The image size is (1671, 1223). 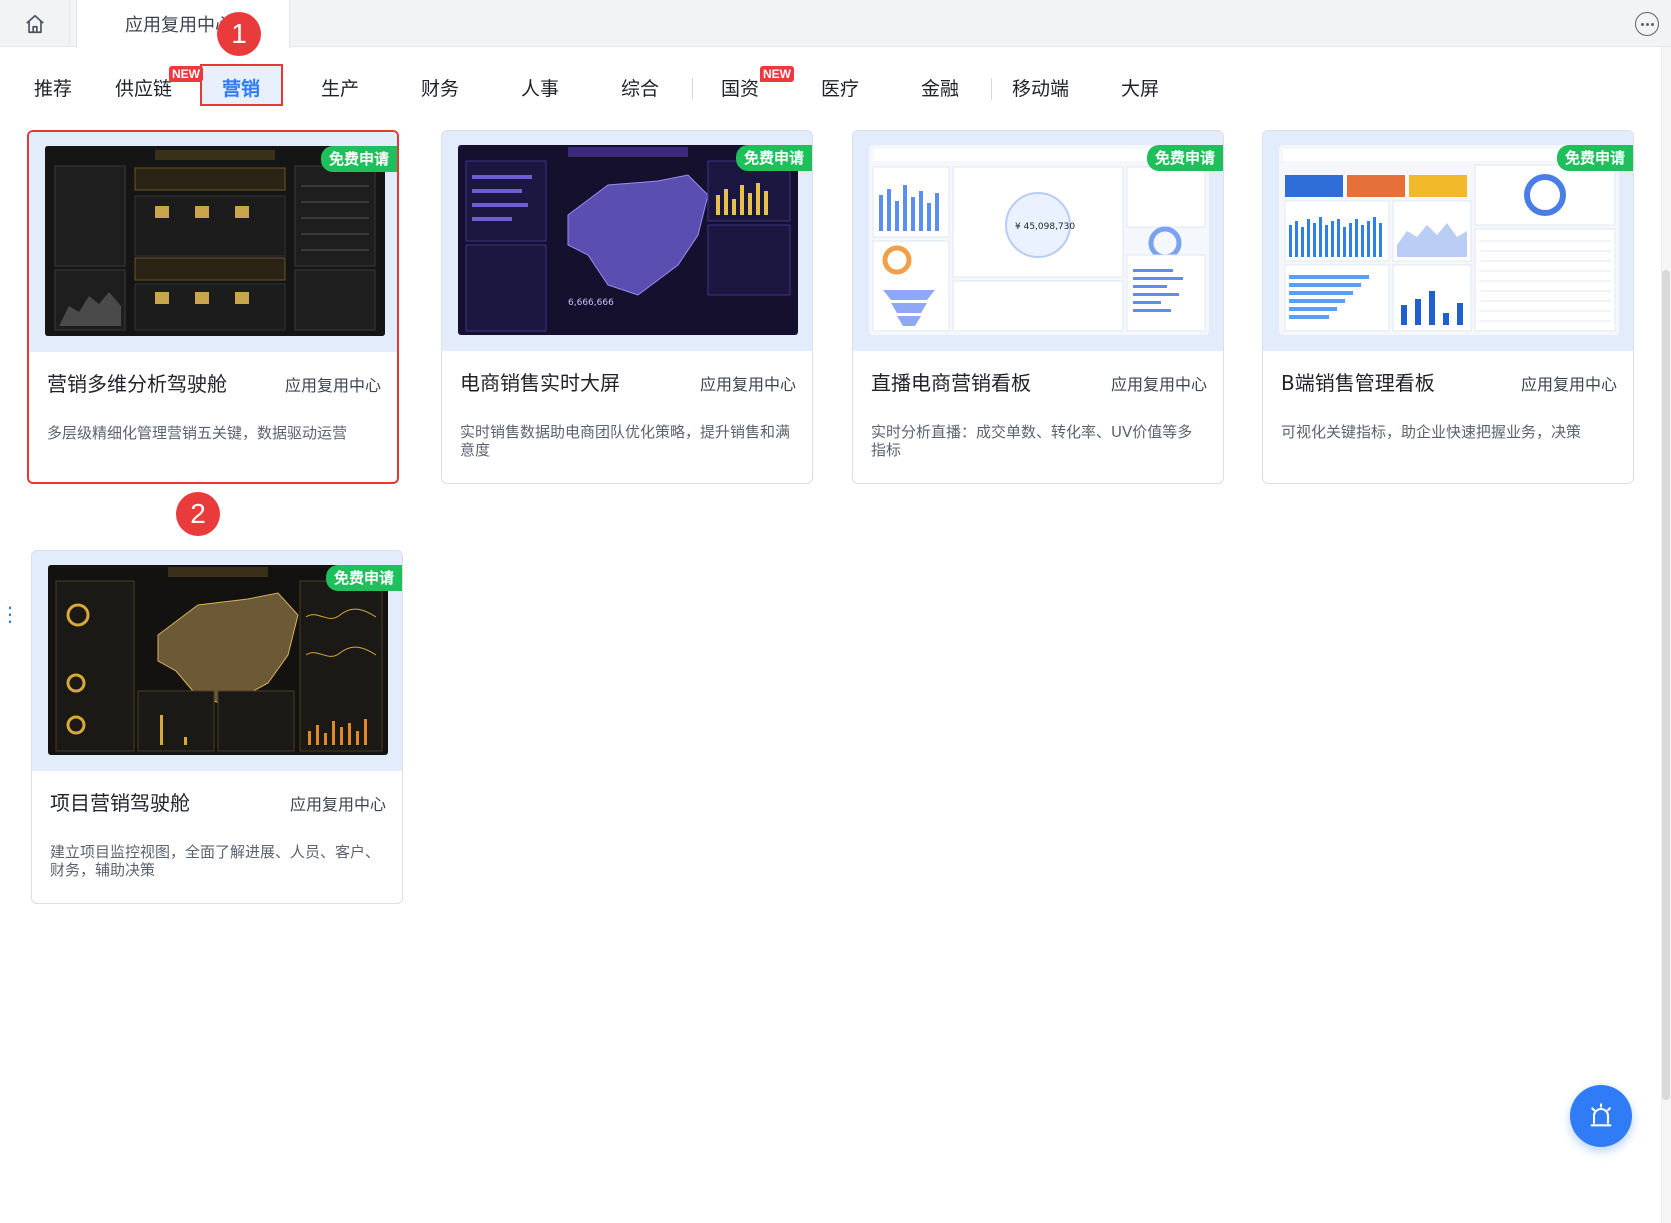 What do you see at coordinates (239, 34) in the screenshot?
I see `annotation-marker-1: 1` at bounding box center [239, 34].